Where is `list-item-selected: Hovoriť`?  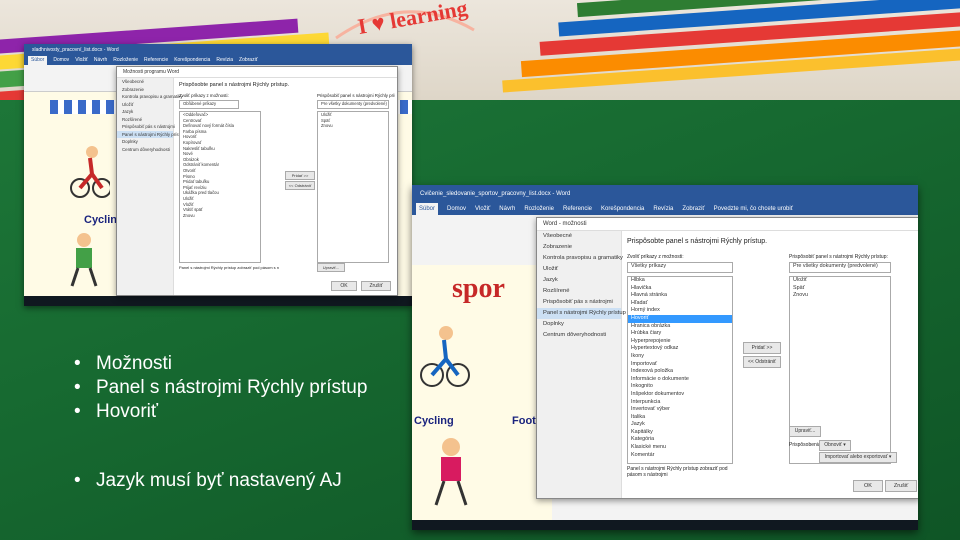
list-item-selected: Hovoriť is located at coordinates (680, 318).